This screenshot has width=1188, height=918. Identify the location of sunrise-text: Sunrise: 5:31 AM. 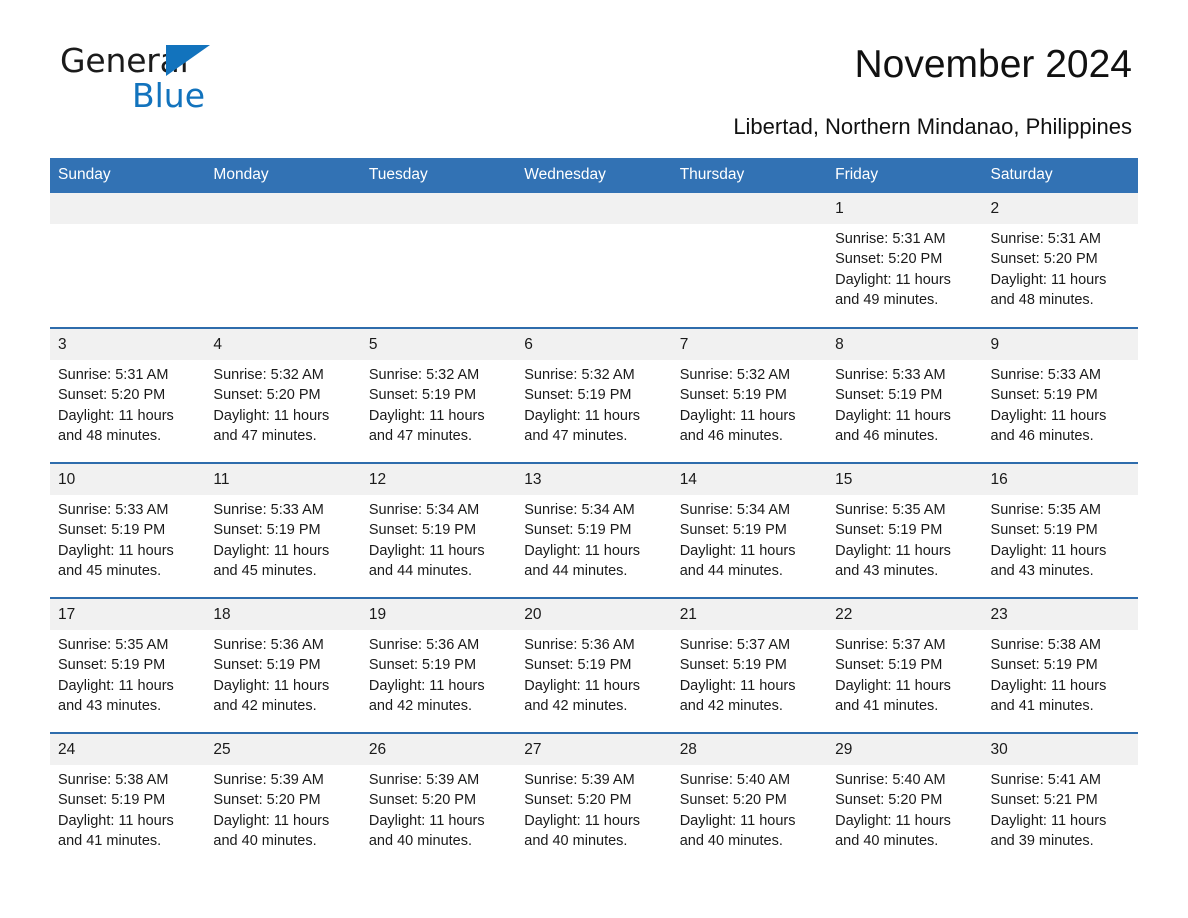
(890, 239).